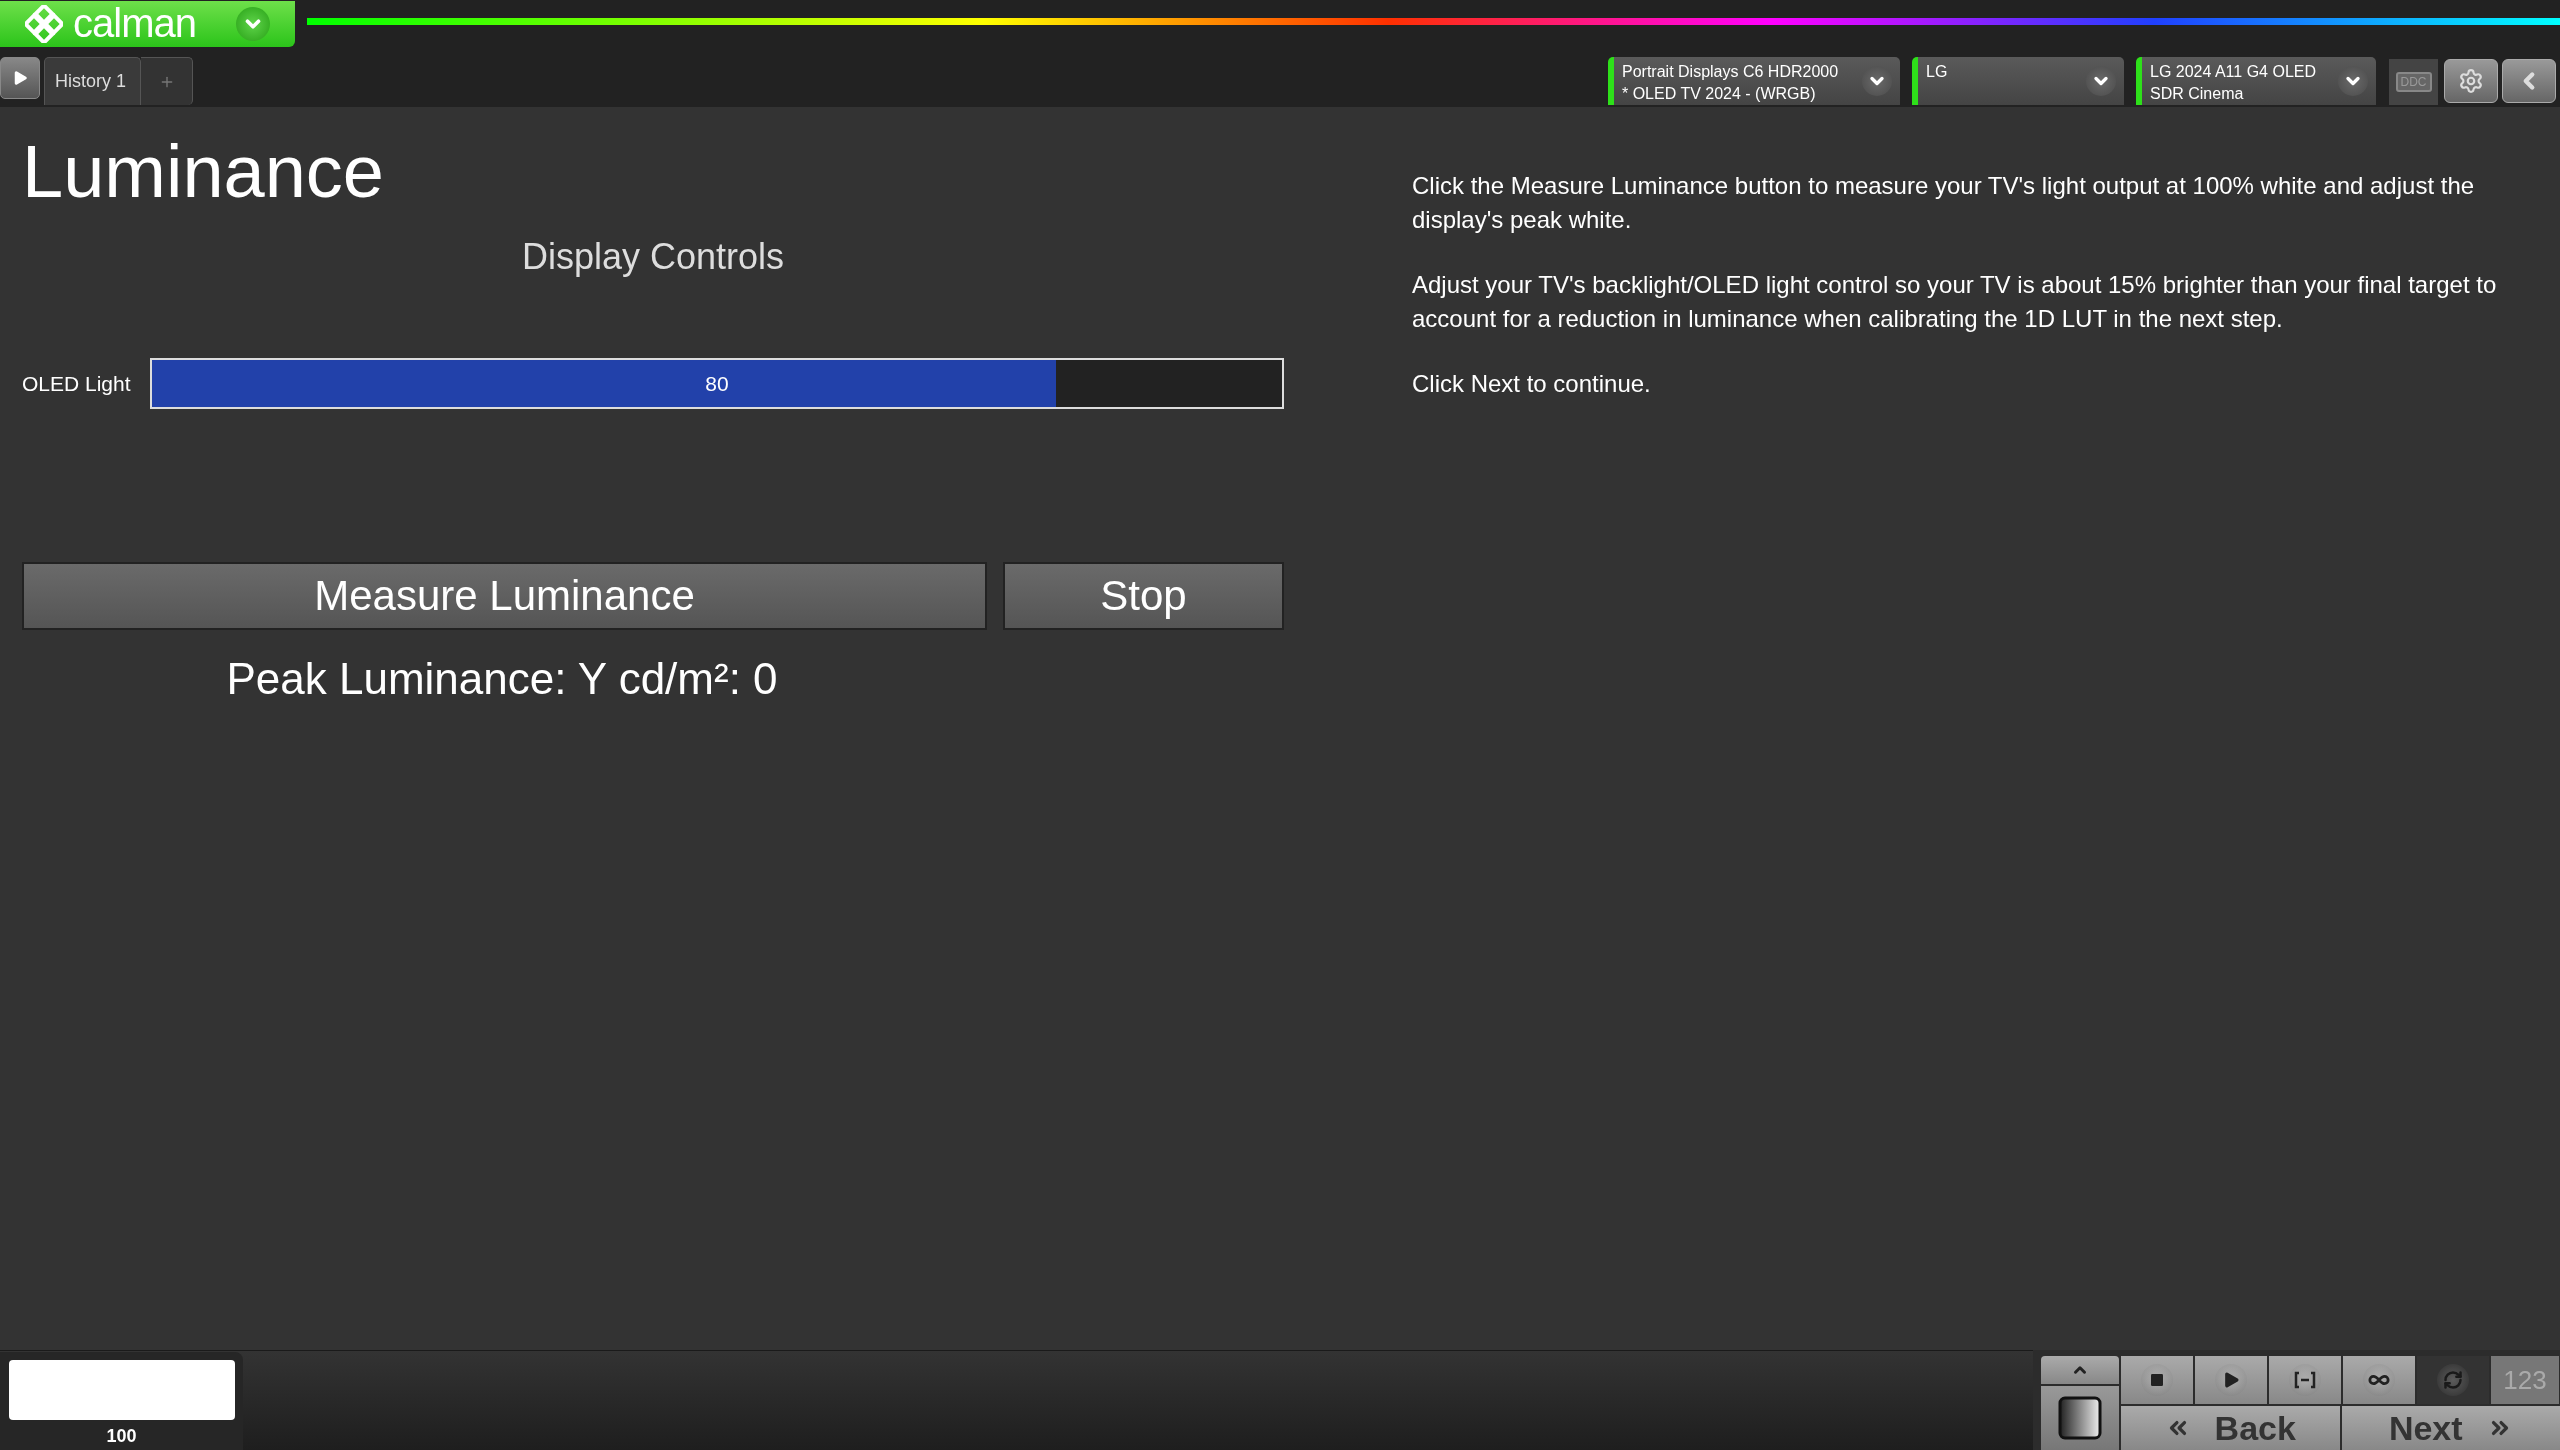 Image resolution: width=2560 pixels, height=1450 pixels. What do you see at coordinates (121, 1436) in the screenshot?
I see `pattern-label: 100` at bounding box center [121, 1436].